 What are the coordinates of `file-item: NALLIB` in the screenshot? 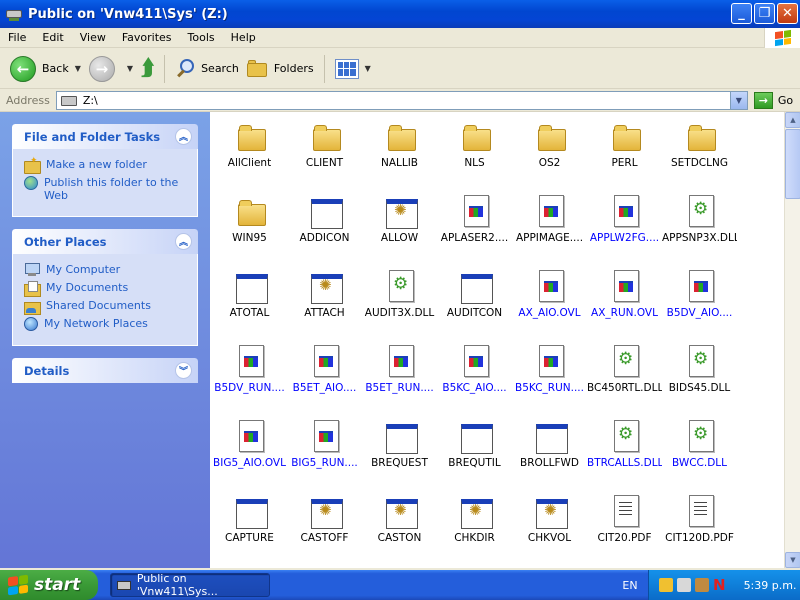 It's located at (399, 153).